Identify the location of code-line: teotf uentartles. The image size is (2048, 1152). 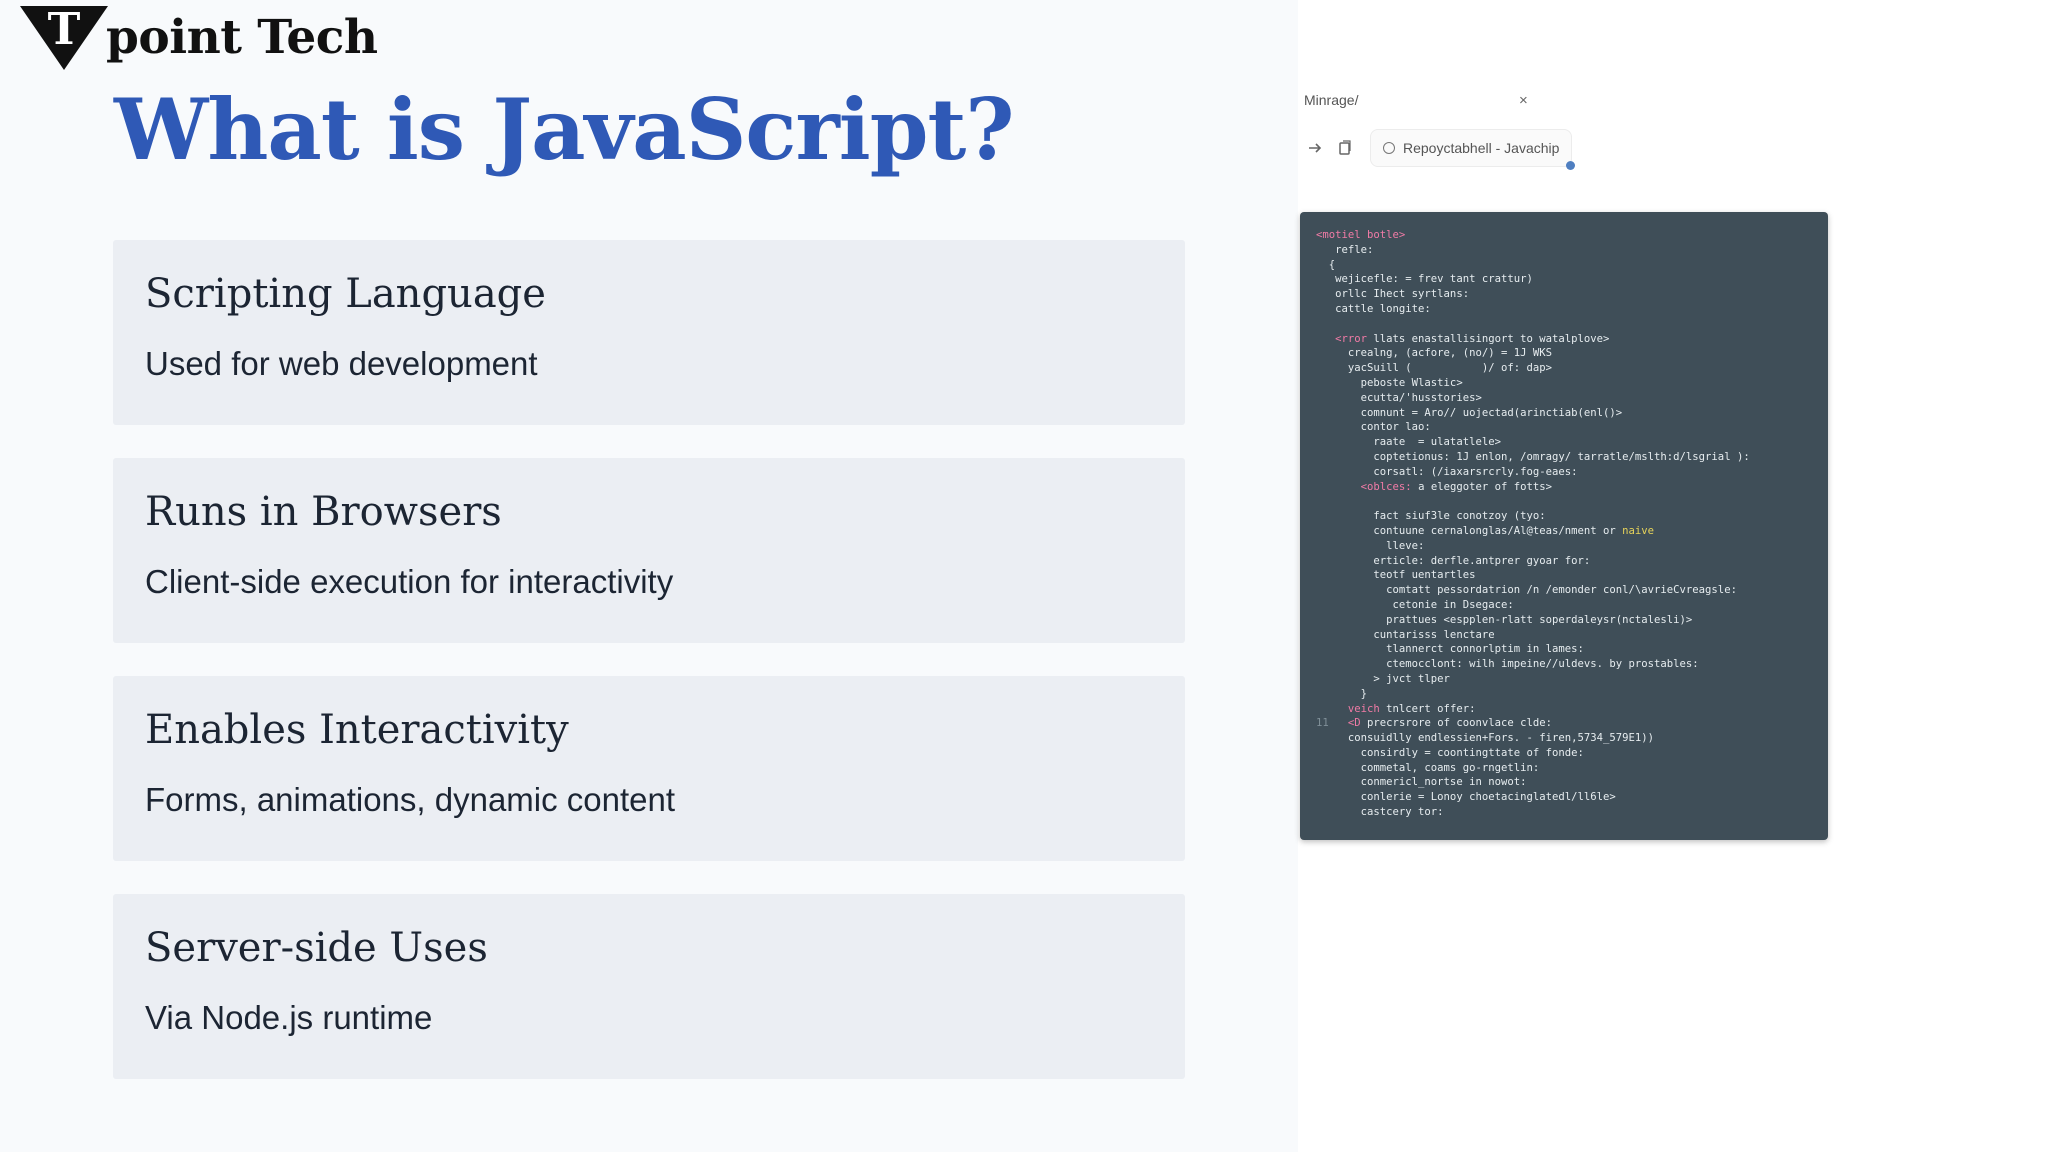
(1396, 575).